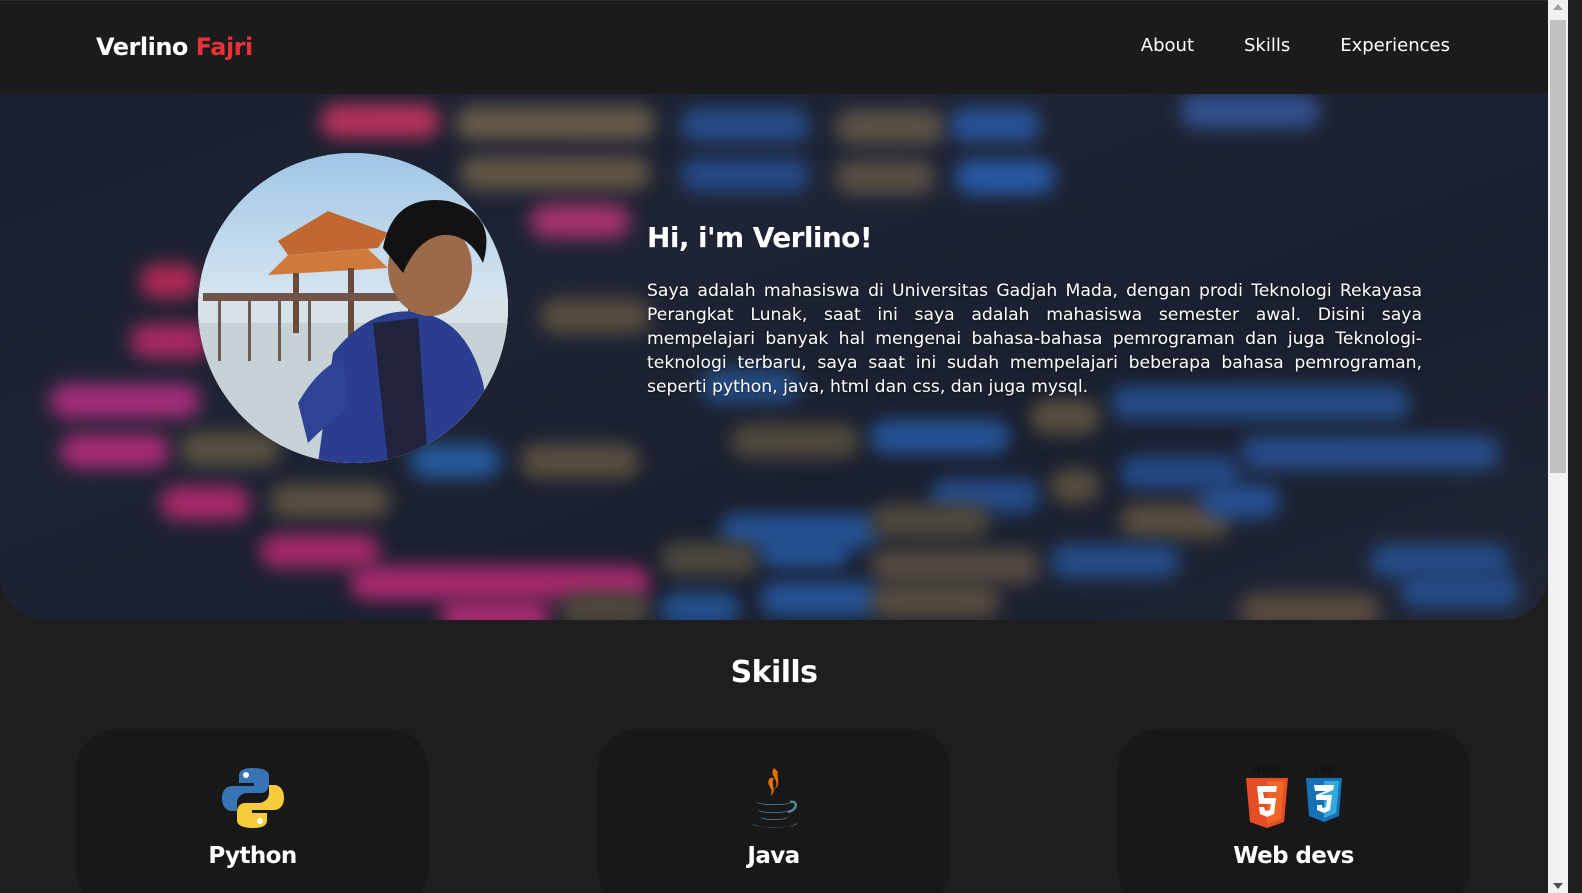  What do you see at coordinates (1558, 886) in the screenshot?
I see `scroll-down-arrow-icon` at bounding box center [1558, 886].